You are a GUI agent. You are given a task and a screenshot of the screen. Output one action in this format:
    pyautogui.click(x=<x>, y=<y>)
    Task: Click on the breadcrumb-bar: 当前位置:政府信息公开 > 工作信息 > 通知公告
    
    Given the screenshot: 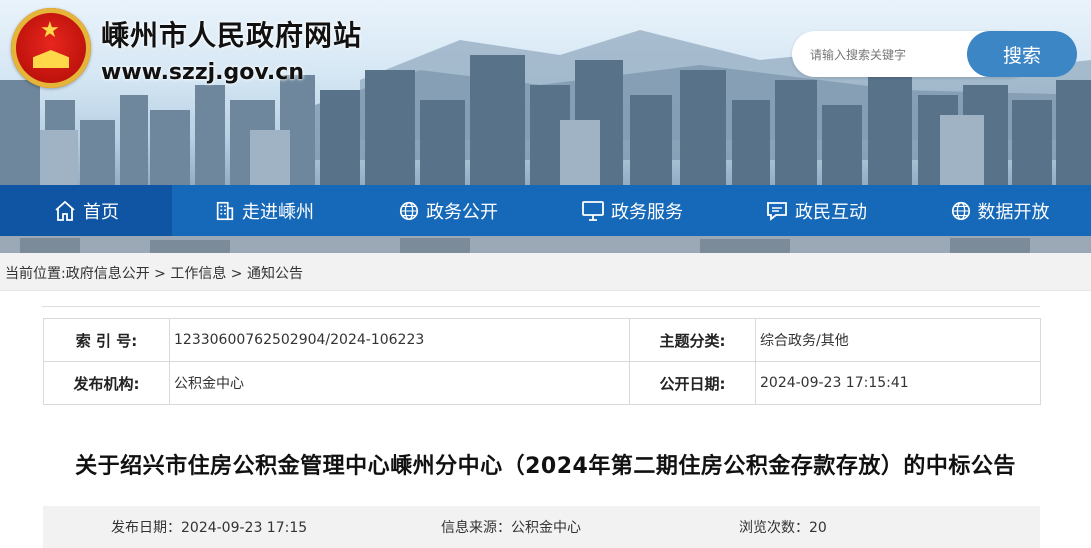 What is the action you would take?
    pyautogui.click(x=545, y=272)
    